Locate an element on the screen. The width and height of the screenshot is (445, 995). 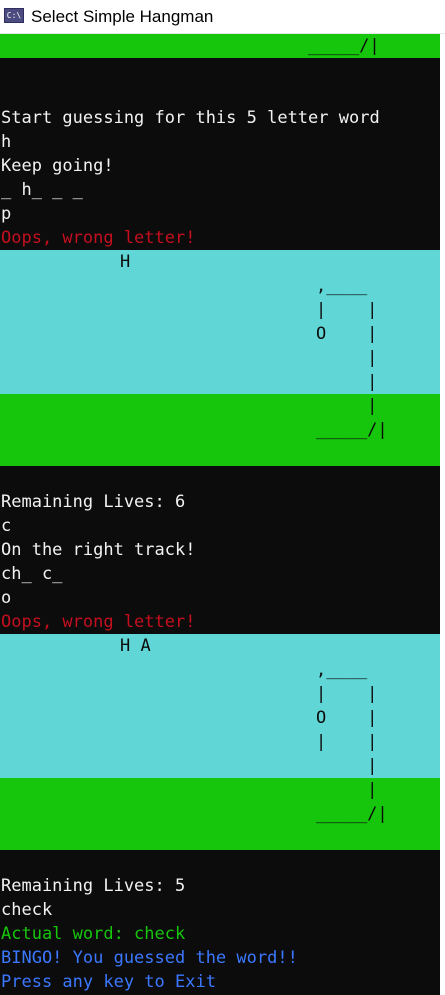
exit-prompt: Press any key to Exit is located at coordinates (108, 982).